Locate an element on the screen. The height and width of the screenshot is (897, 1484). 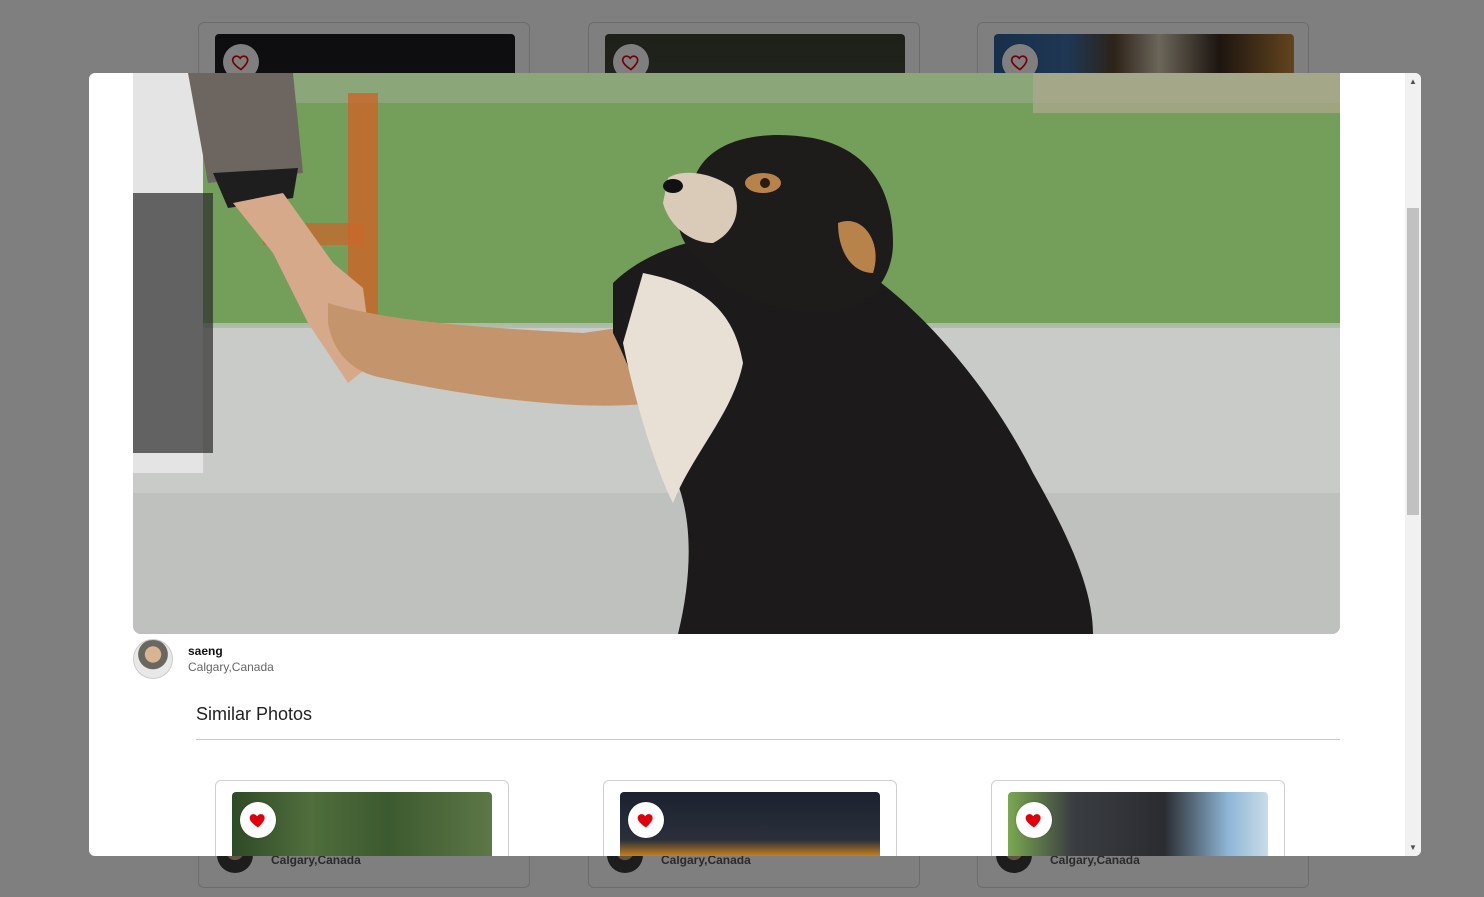
scroll-up-arrow-icon: ▲ is located at coordinates (1413, 81).